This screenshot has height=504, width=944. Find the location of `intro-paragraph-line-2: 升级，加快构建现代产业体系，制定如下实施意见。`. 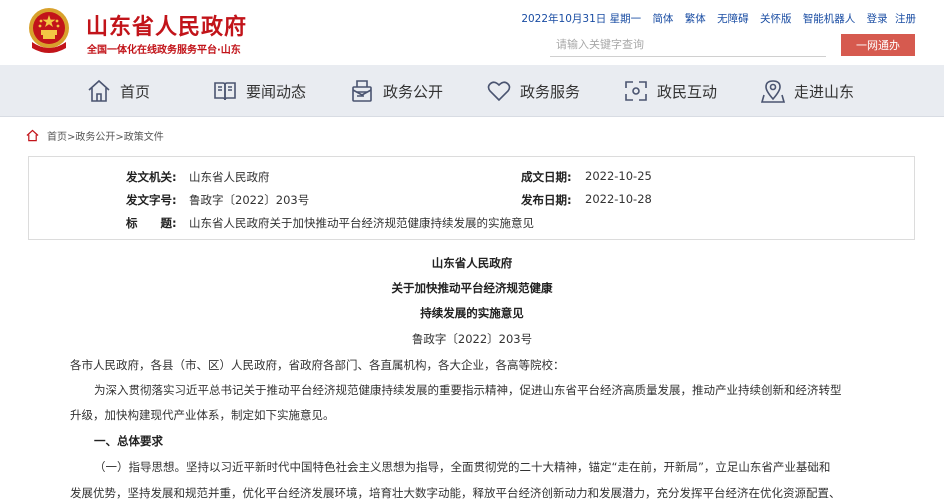

intro-paragraph-line-2: 升级，加快构建现代产业体系，制定如下实施意见。 is located at coordinates (202, 415).